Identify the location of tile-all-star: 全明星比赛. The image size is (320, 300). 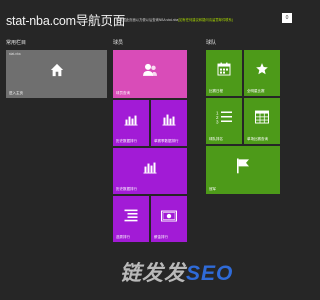
(262, 73).